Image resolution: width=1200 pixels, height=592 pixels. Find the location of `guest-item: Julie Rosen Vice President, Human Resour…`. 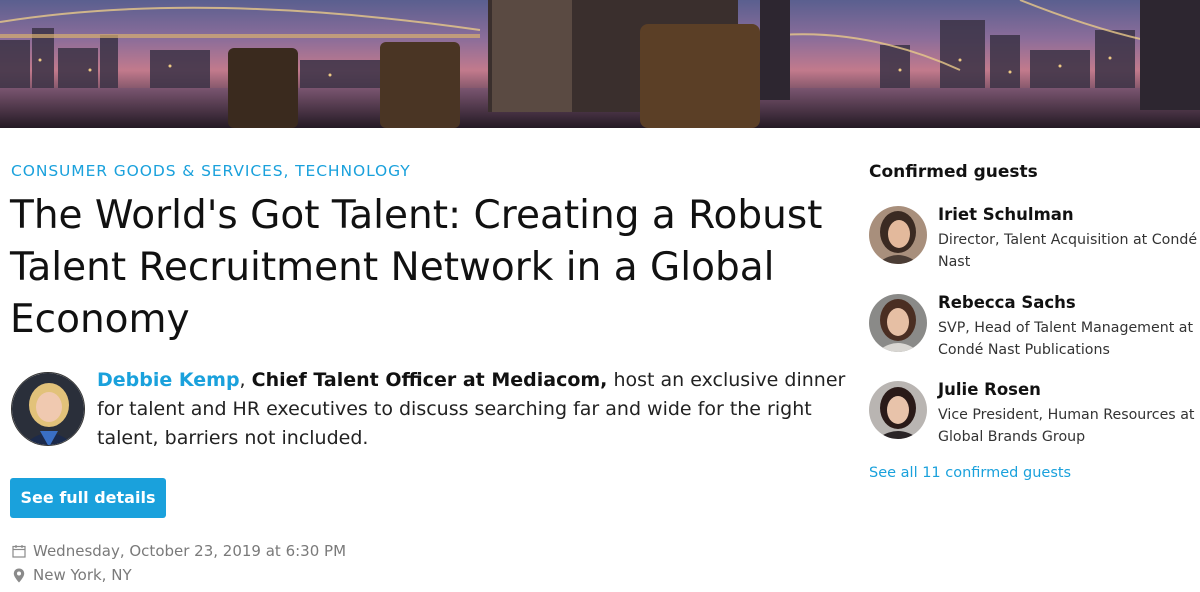

guest-item: Julie Rosen Vice President, Human Resour… is located at coordinates (1034, 415).